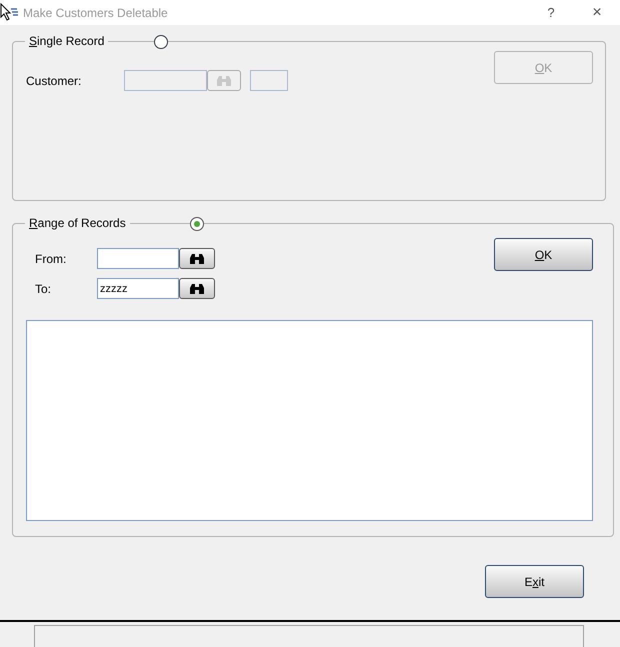 The width and height of the screenshot is (620, 647). Describe the element at coordinates (197, 224) in the screenshot. I see `radio-button` at that location.